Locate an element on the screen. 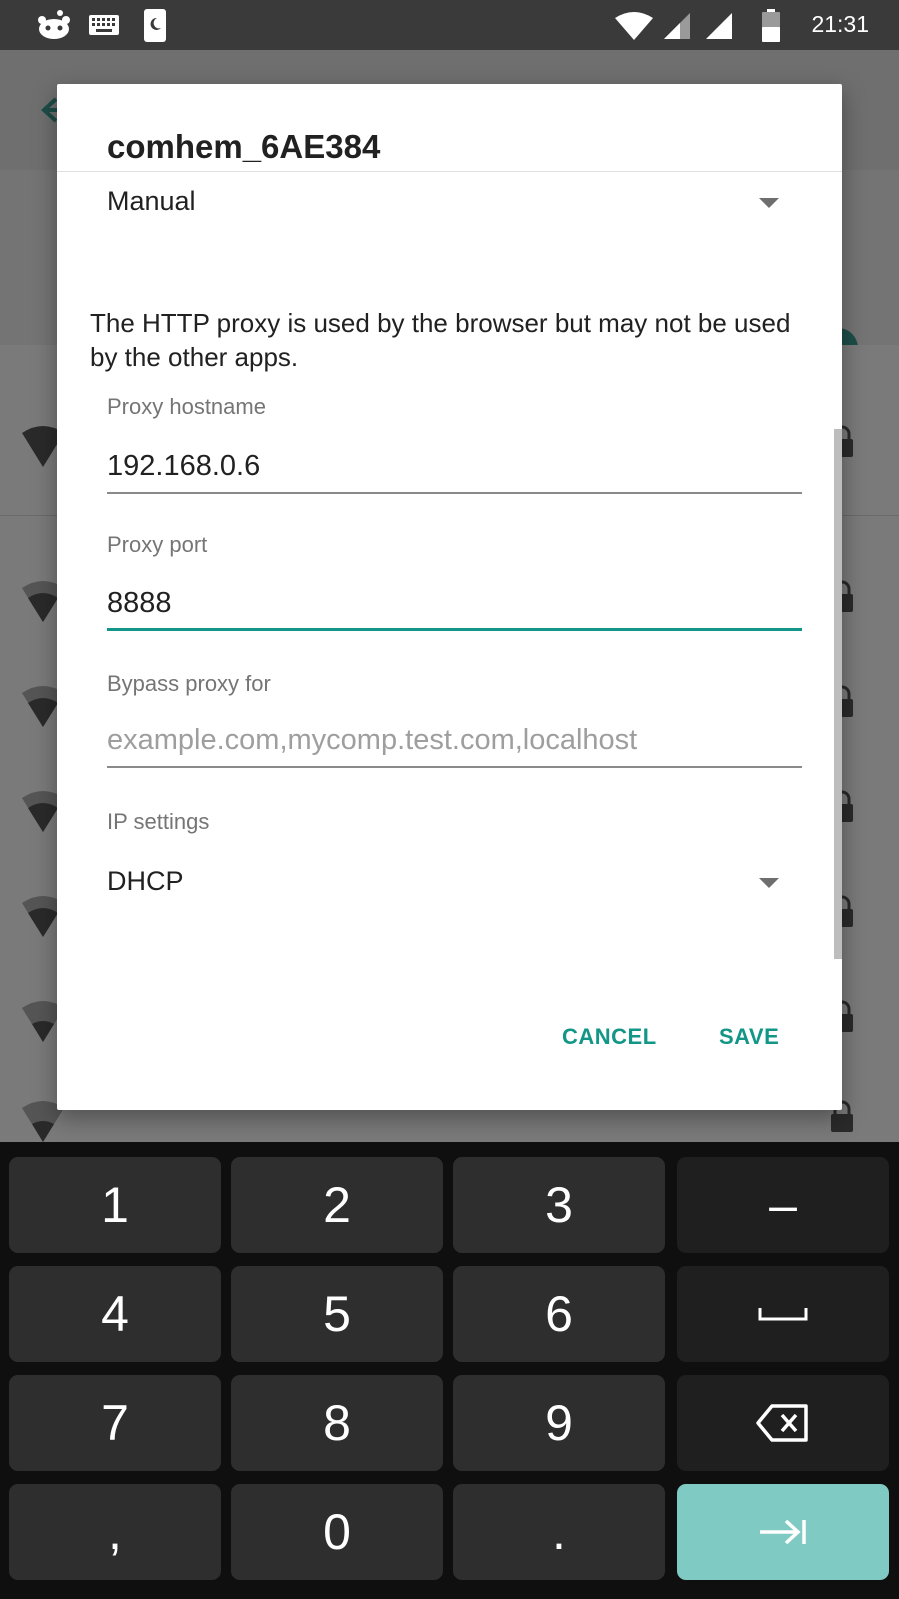 Image resolution: width=899 pixels, height=1599 pixels. proxy-mode-value: Manual is located at coordinates (151, 201).